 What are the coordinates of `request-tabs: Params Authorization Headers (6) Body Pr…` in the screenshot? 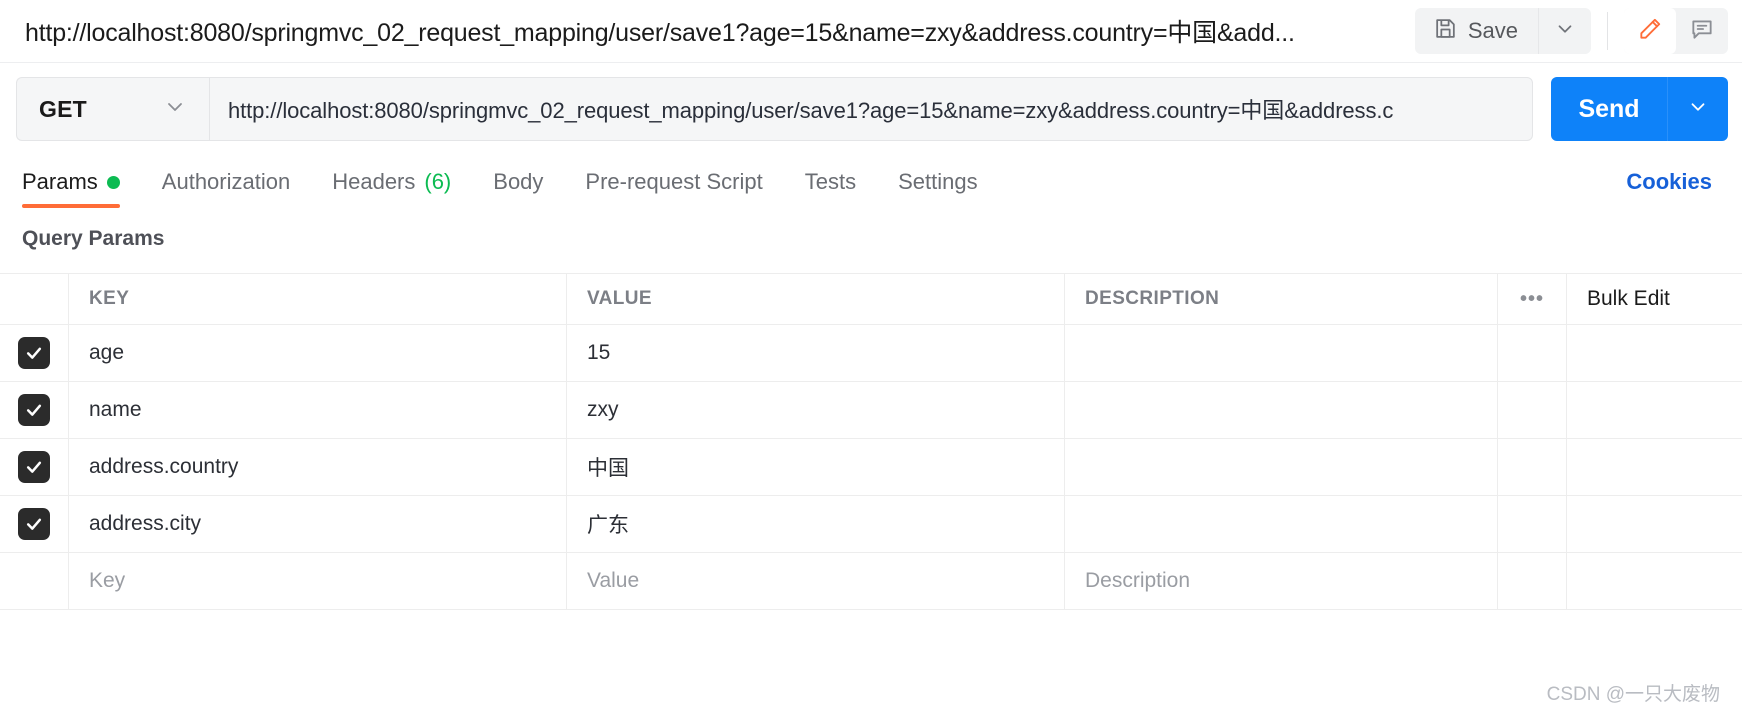 It's located at (871, 180).